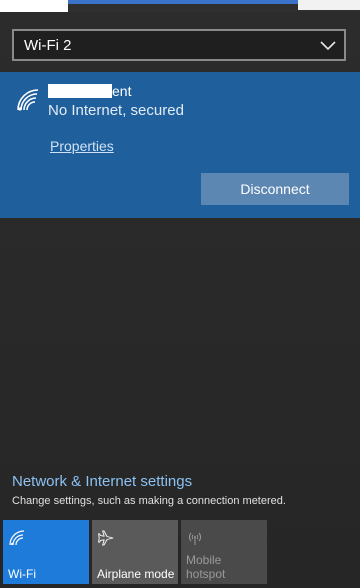 This screenshot has height=588, width=360. I want to click on hotspot-icon, so click(195, 538).